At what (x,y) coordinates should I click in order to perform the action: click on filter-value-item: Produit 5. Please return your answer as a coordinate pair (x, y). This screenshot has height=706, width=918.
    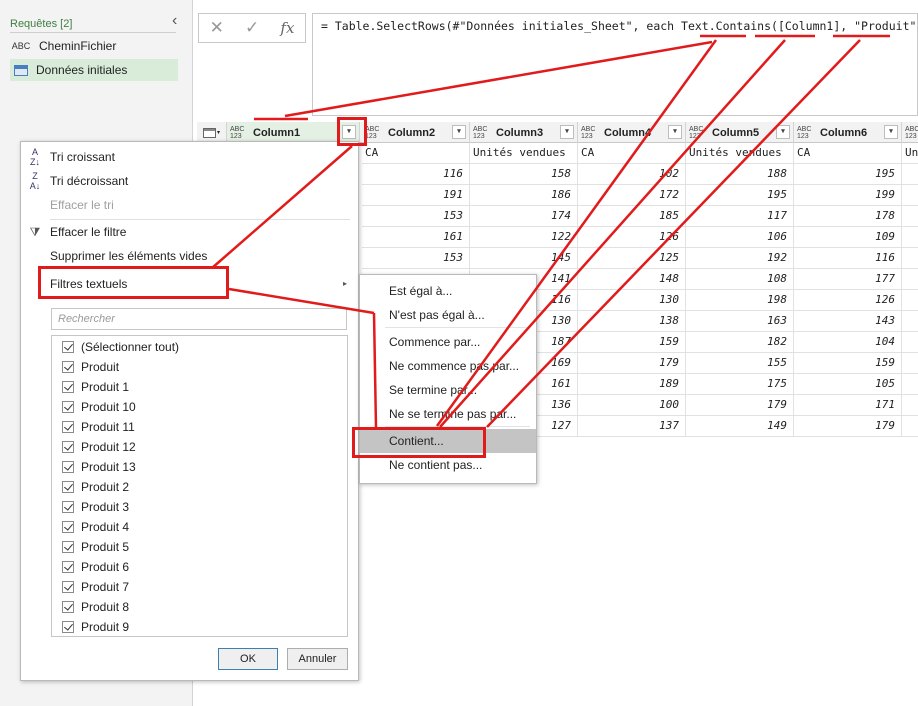
    Looking at the image, I should click on (95, 547).